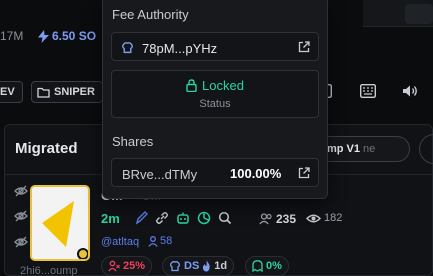 This screenshot has width=433, height=276. I want to click on top-right-controls, so click(398, 13).